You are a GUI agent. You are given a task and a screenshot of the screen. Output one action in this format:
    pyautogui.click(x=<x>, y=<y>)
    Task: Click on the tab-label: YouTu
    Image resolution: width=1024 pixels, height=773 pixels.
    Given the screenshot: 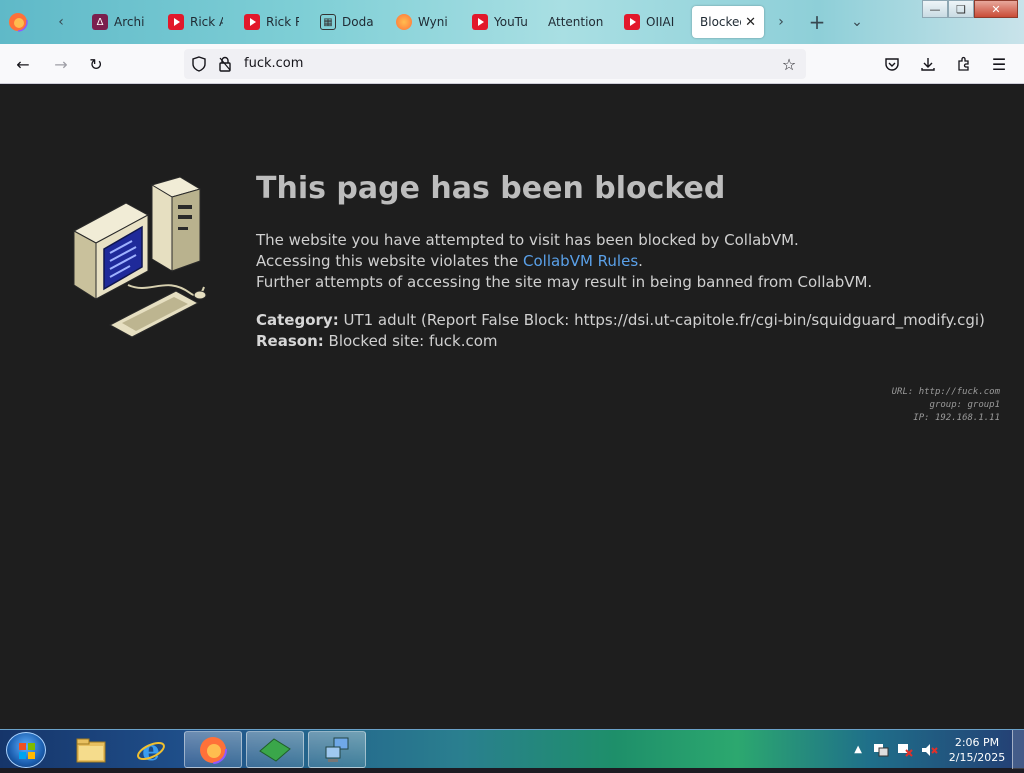 What is the action you would take?
    pyautogui.click(x=510, y=22)
    